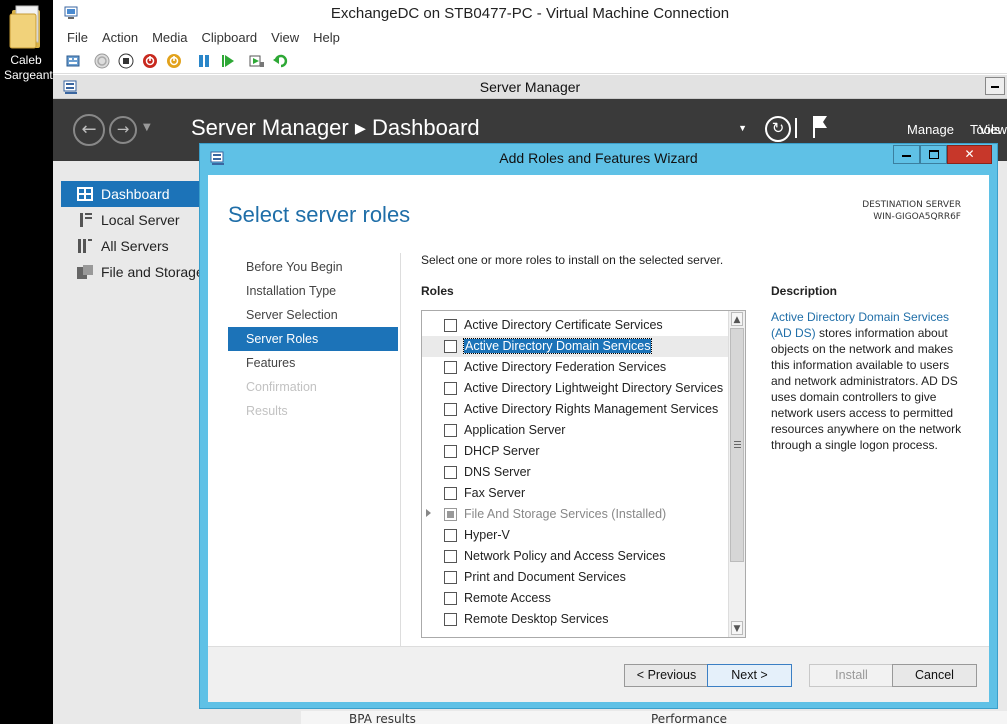  What do you see at coordinates (906, 154) in the screenshot?
I see `wizard-minimize-button` at bounding box center [906, 154].